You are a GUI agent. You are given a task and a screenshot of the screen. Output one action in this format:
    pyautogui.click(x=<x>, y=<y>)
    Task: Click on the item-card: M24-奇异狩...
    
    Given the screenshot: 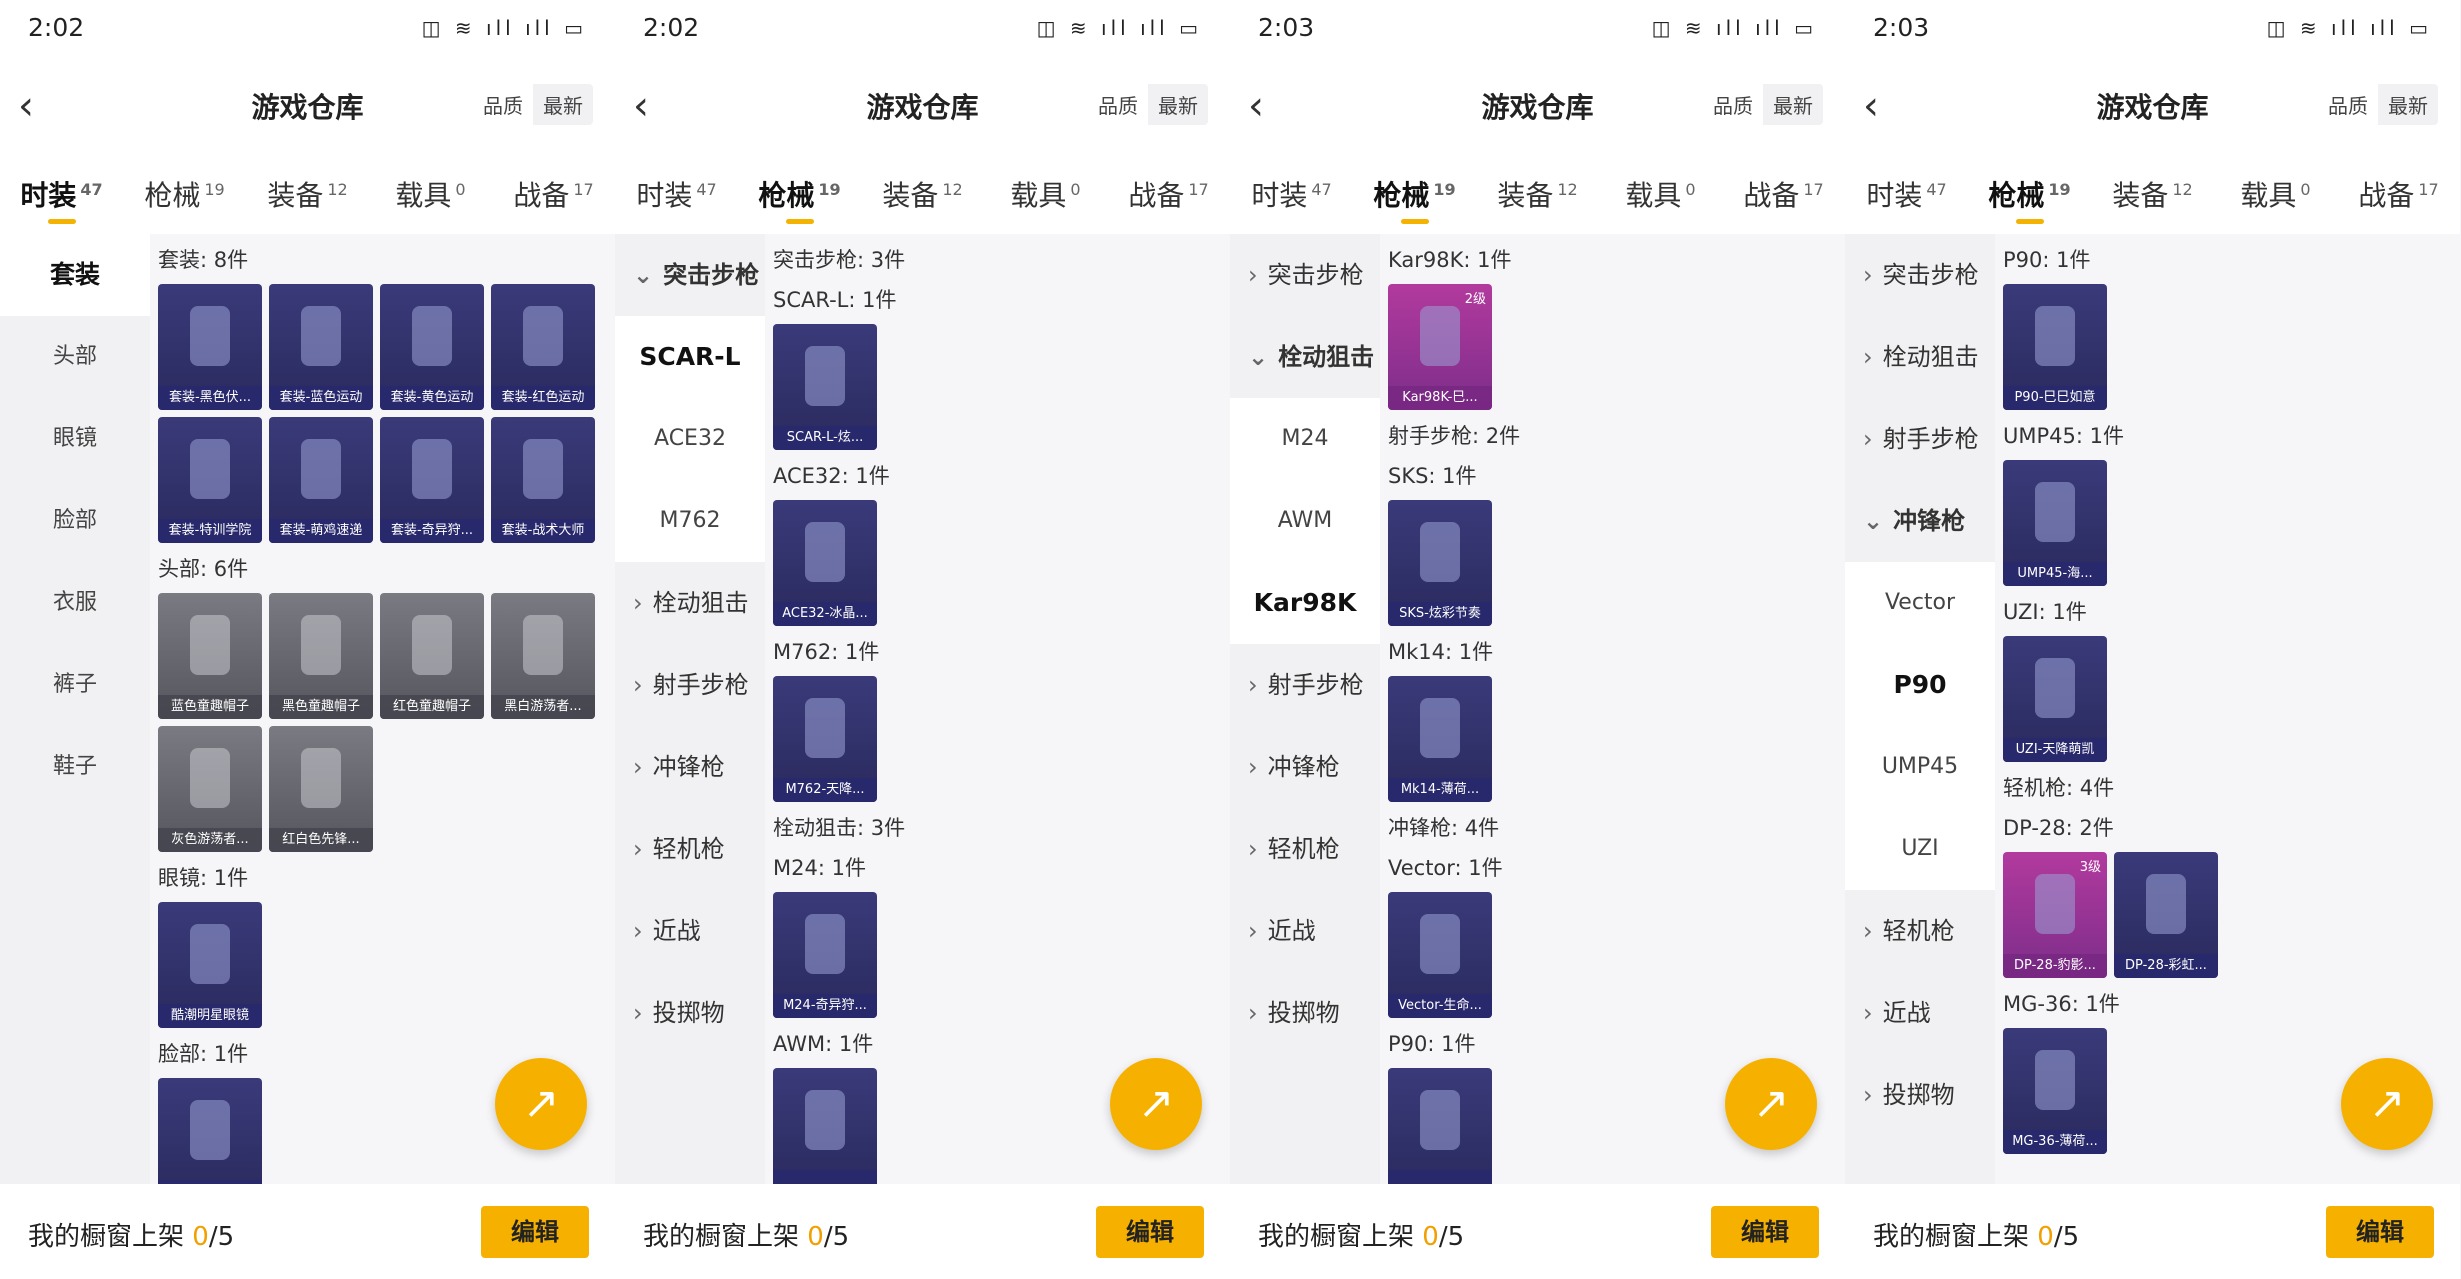 What is the action you would take?
    pyautogui.click(x=825, y=955)
    